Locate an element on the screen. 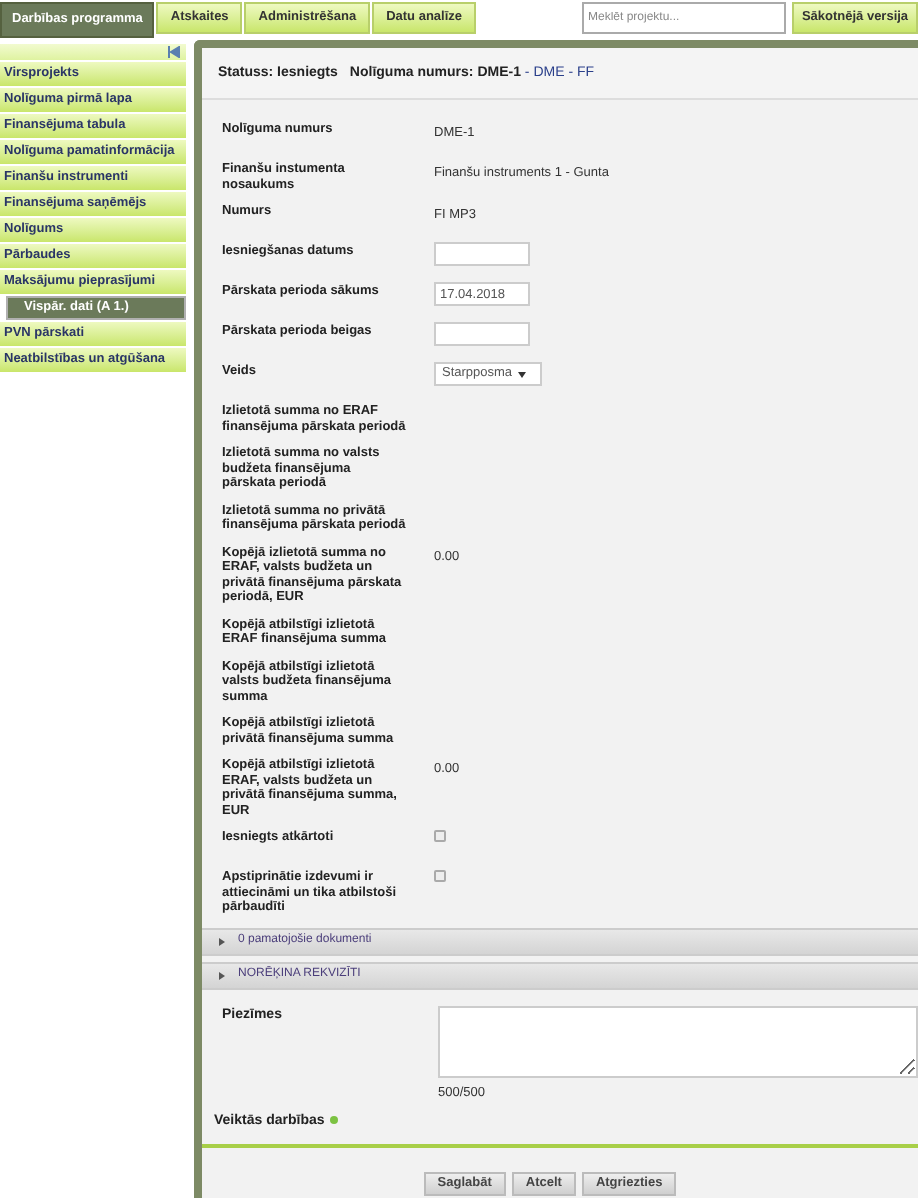  collapse-icon is located at coordinates (174, 52).